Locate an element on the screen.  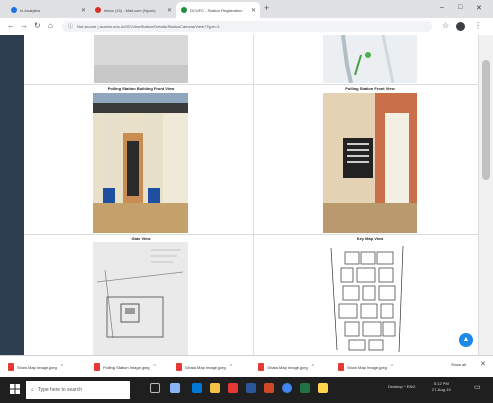
bookmark-star-icon: ☆ is located at coordinates (445, 25).